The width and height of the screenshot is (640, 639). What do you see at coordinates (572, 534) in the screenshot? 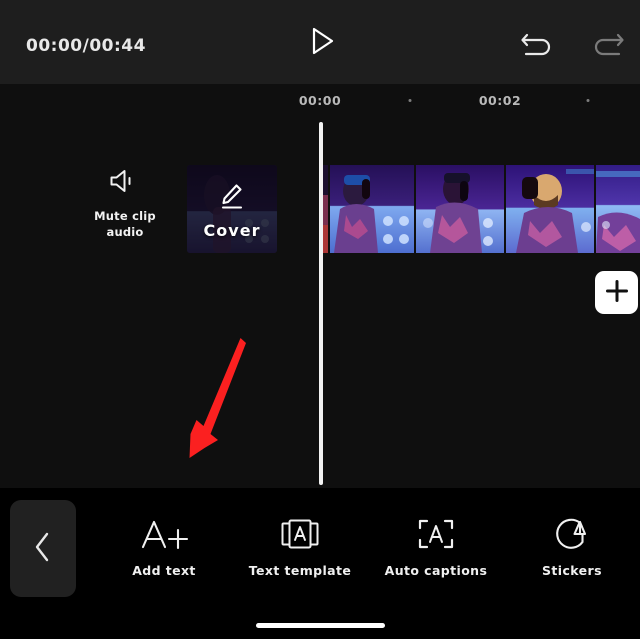
I see `sticker-icon` at bounding box center [572, 534].